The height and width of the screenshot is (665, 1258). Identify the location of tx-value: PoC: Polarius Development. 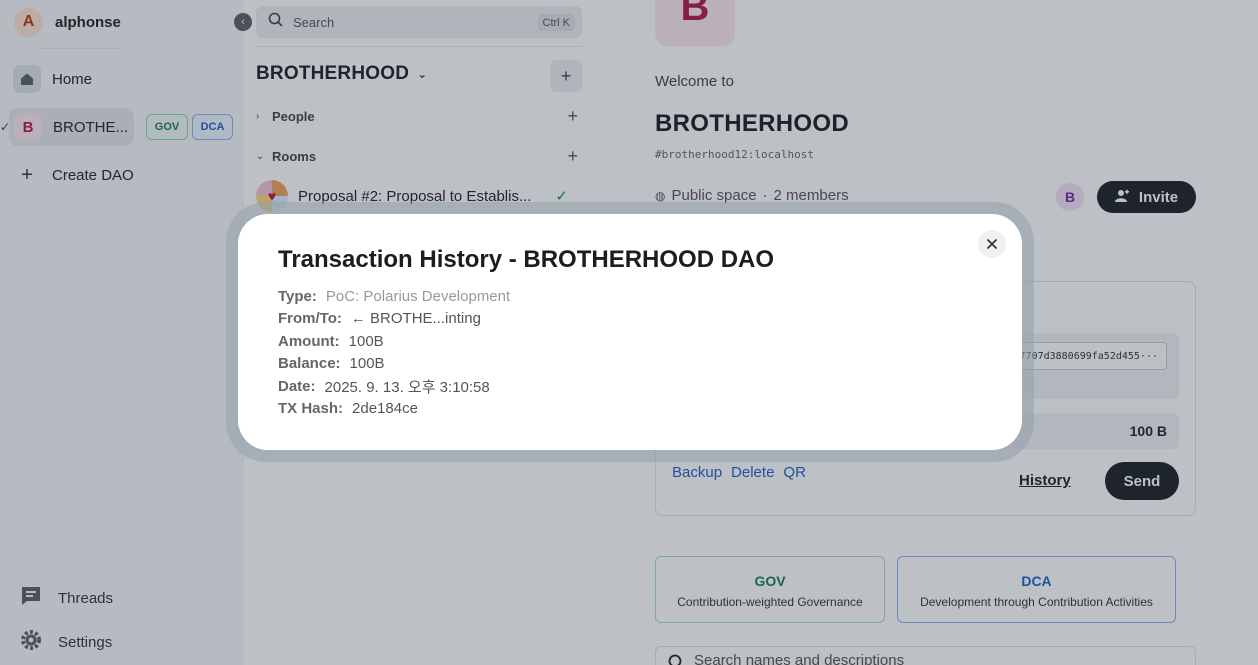
(418, 296).